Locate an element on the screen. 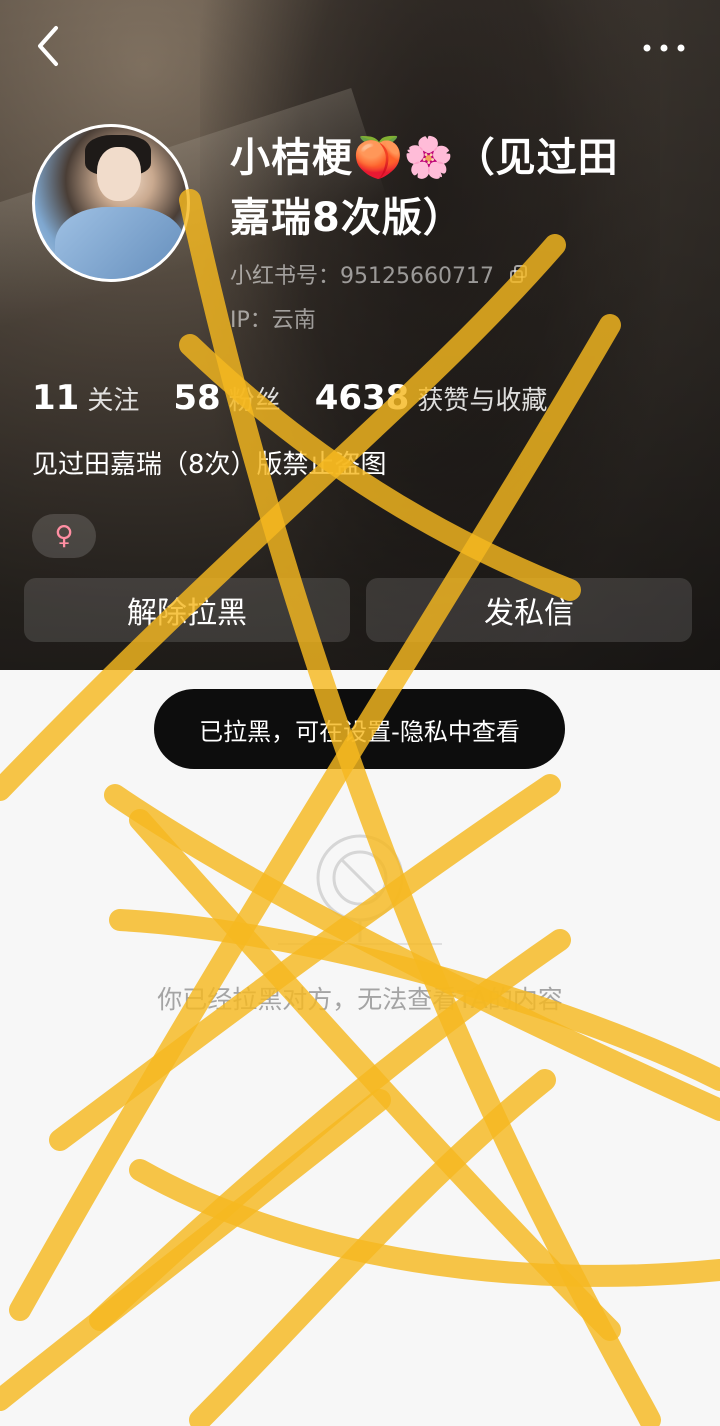  gender-badge: ♀ is located at coordinates (64, 536).